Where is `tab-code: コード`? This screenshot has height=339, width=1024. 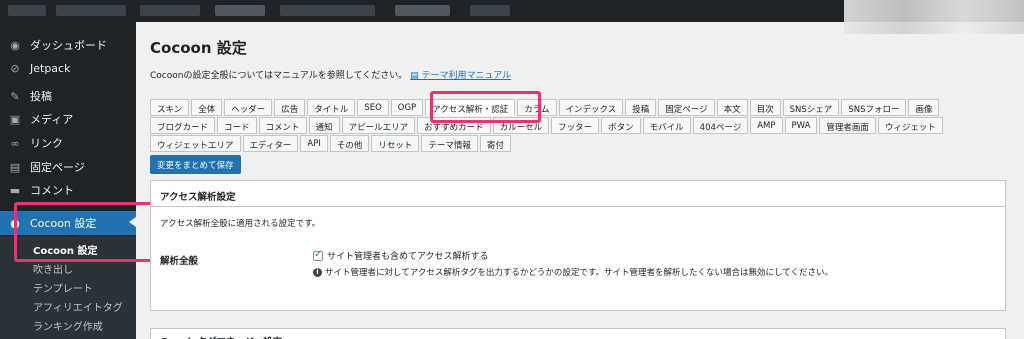 tab-code: コード is located at coordinates (237, 125).